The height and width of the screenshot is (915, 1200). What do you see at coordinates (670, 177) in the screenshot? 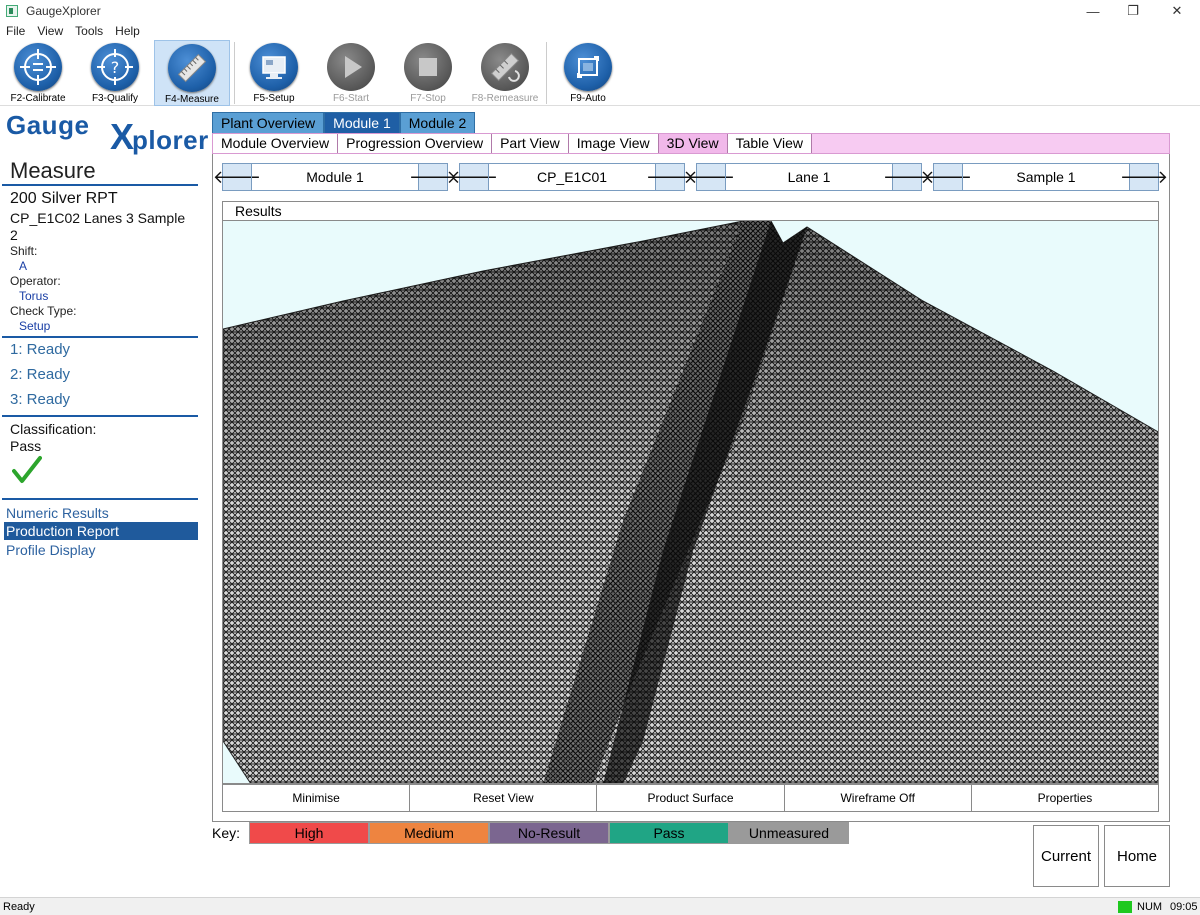
I see `part-next-button: 🡒` at bounding box center [670, 177].